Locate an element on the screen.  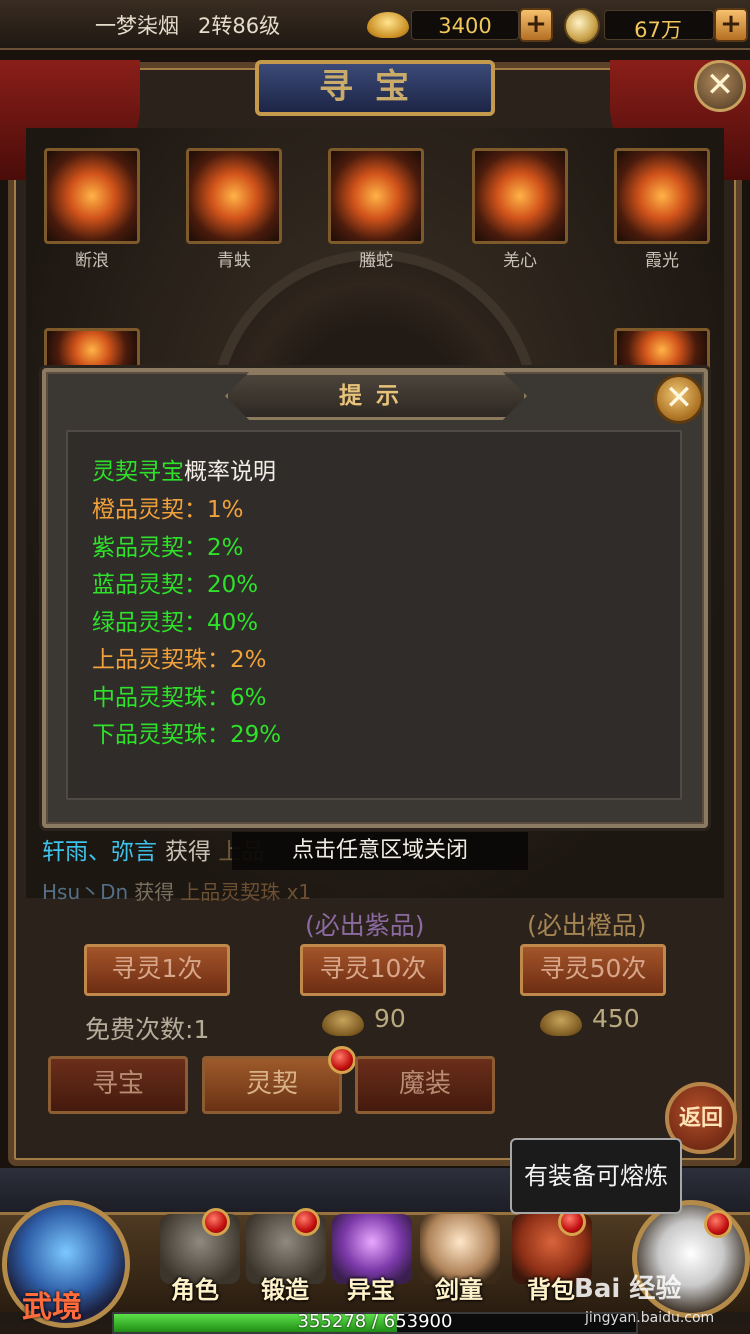
probability-row: 蓝品灵契：20% is located at coordinates (175, 585).